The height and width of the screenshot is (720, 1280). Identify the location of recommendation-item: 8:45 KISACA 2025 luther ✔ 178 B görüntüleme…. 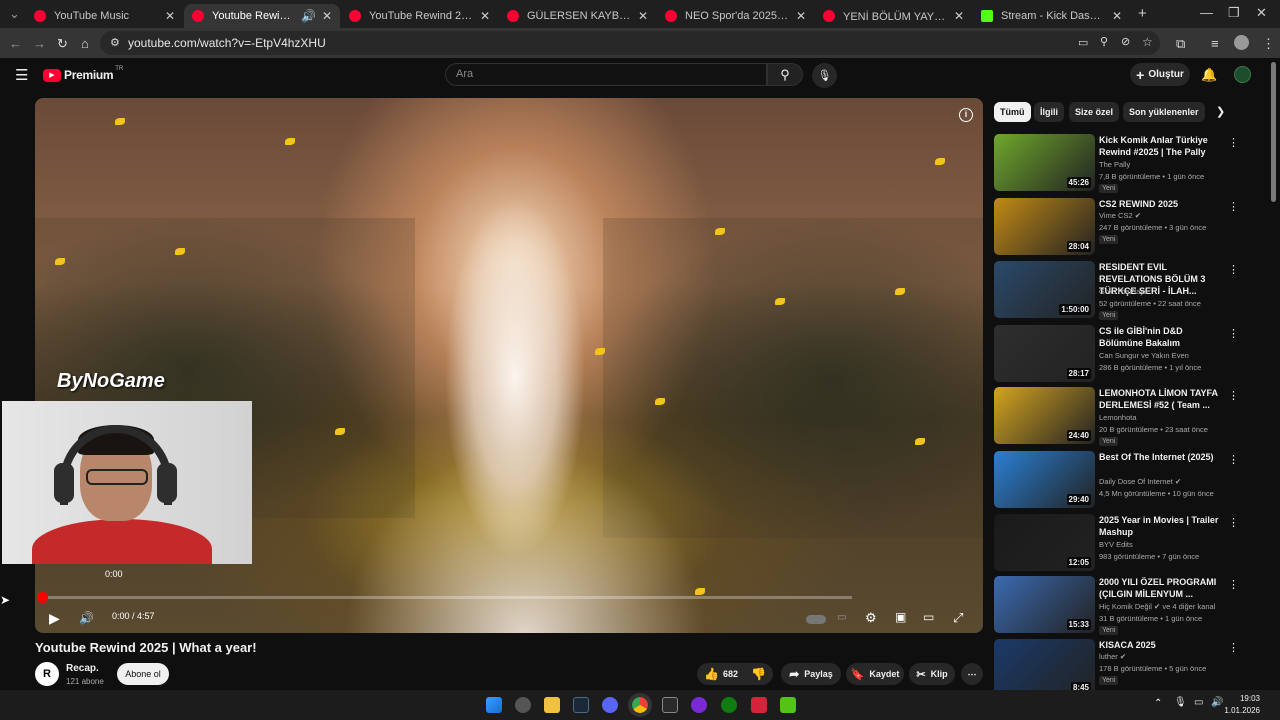
(1119, 668).